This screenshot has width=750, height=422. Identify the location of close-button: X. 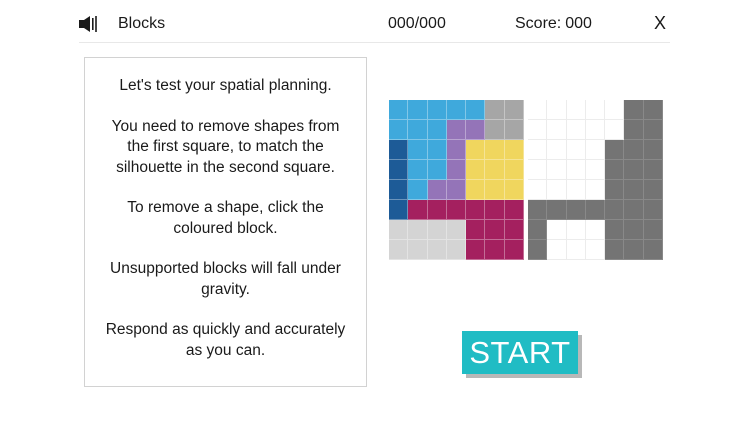
(660, 23).